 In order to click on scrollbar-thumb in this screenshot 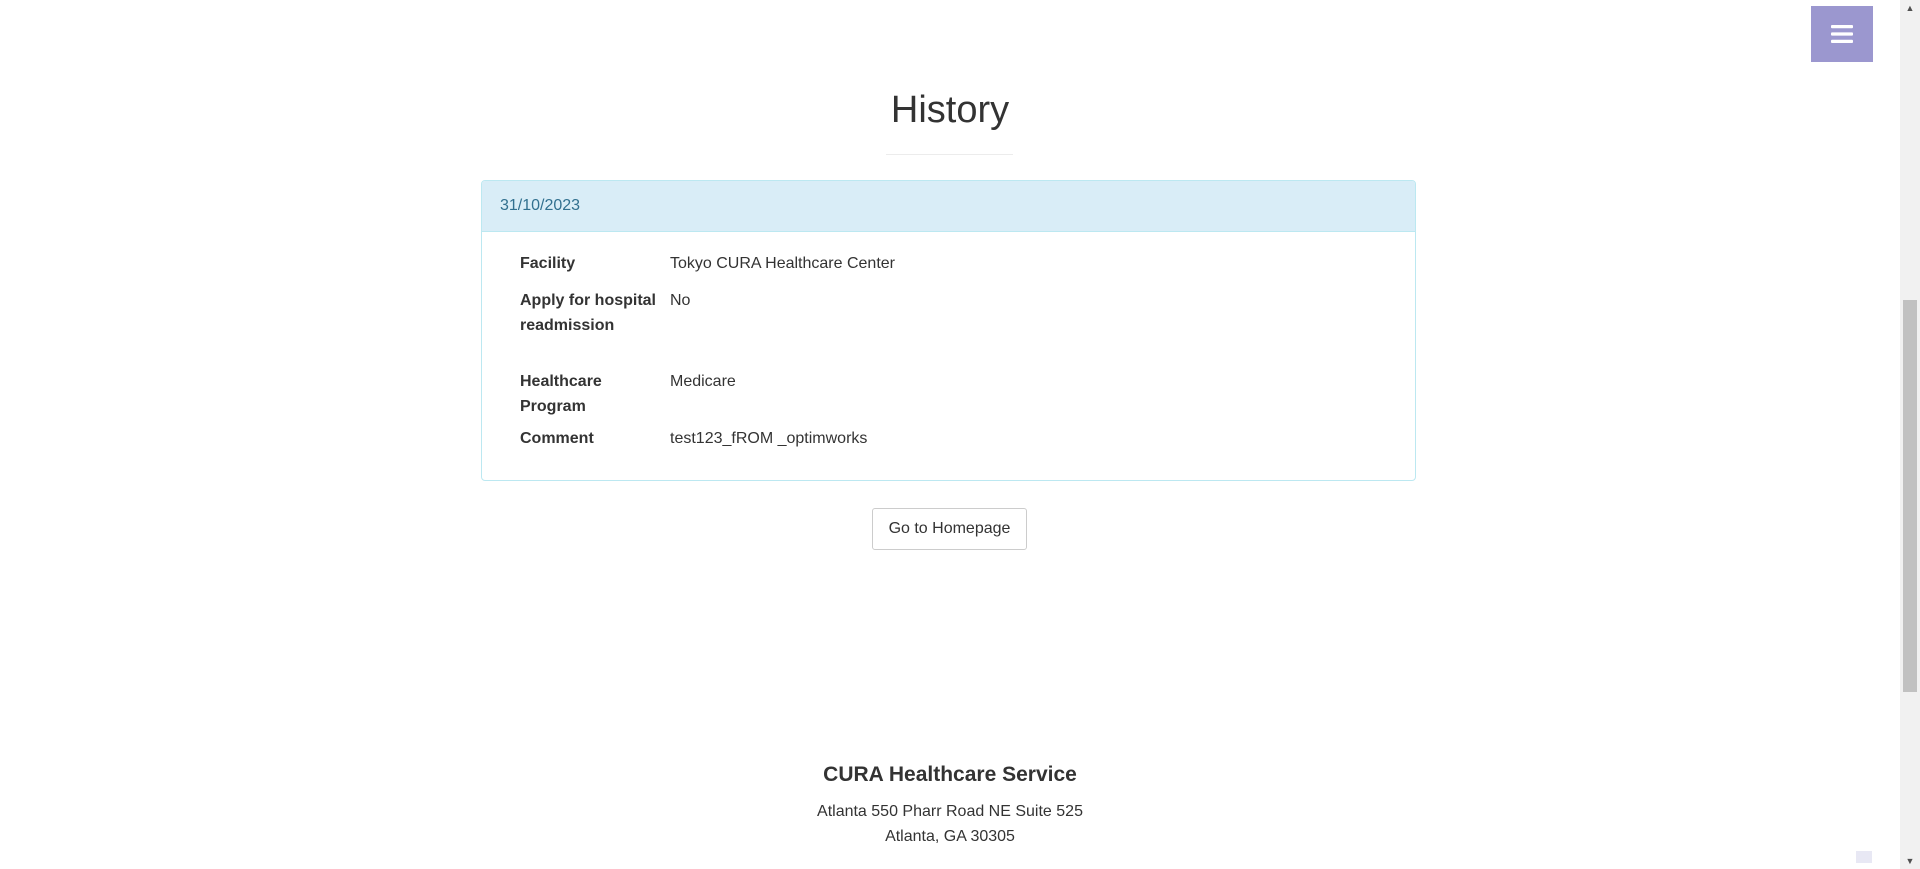, I will do `click(1910, 496)`.